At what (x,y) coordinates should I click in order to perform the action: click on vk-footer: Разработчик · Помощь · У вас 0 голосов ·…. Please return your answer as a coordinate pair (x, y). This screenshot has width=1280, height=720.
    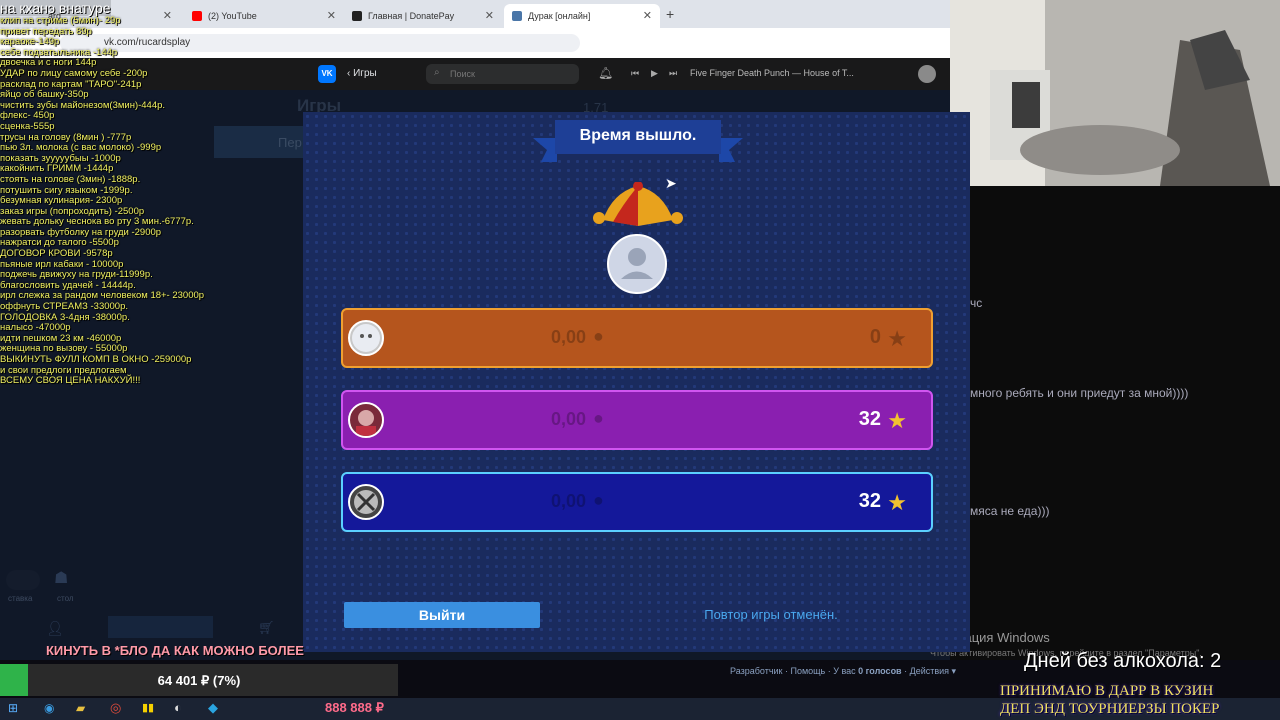
    Looking at the image, I should click on (843, 671).